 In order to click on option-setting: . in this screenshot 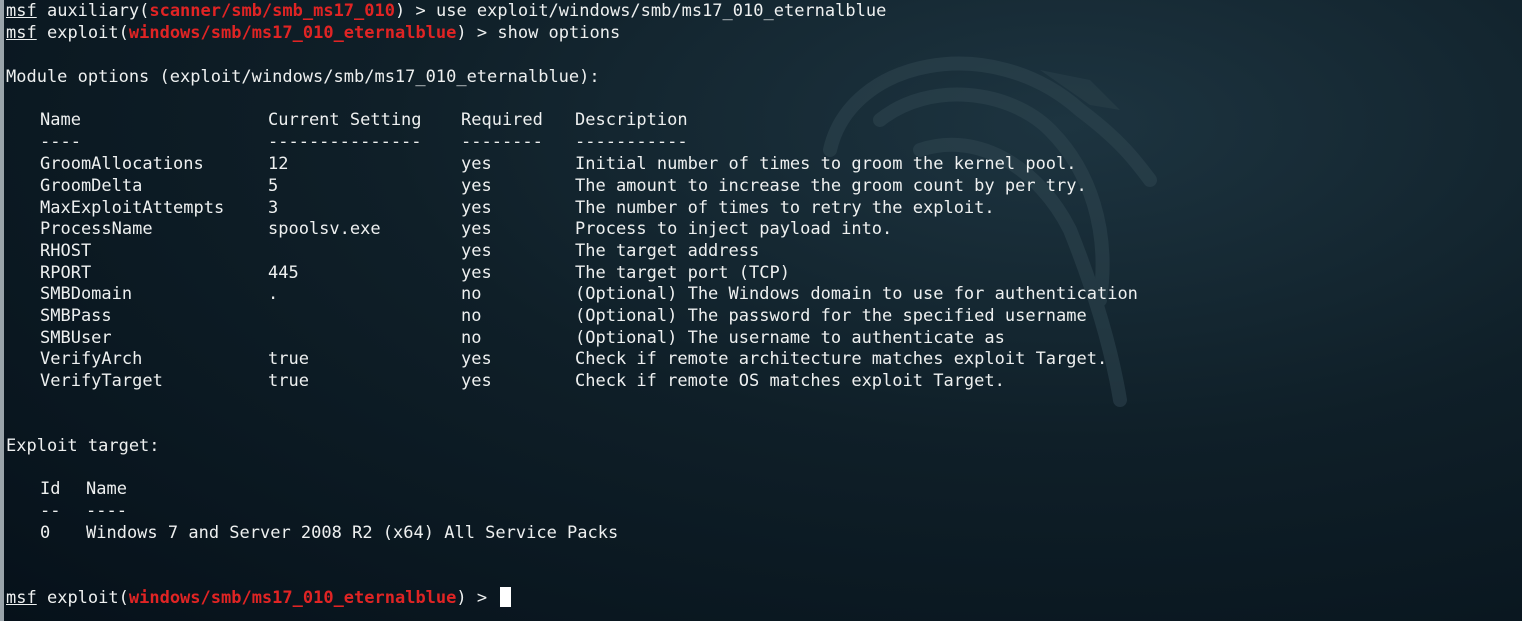, I will do `click(273, 294)`.